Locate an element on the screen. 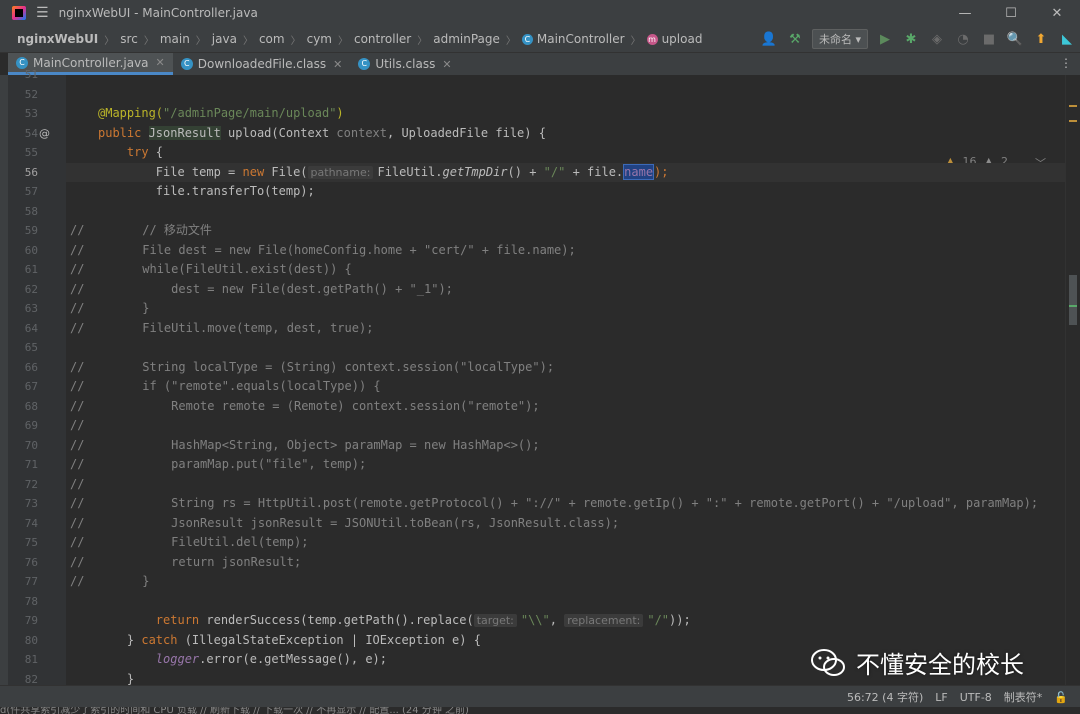  build-hammer-icon: ⚒ is located at coordinates (795, 39).